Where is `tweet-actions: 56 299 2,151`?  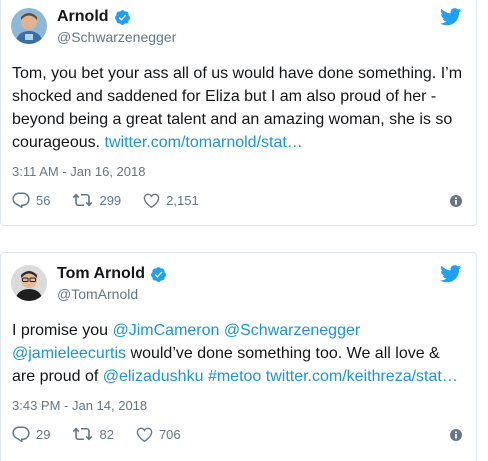
tweet-actions: 56 299 2,151 is located at coordinates (105, 200).